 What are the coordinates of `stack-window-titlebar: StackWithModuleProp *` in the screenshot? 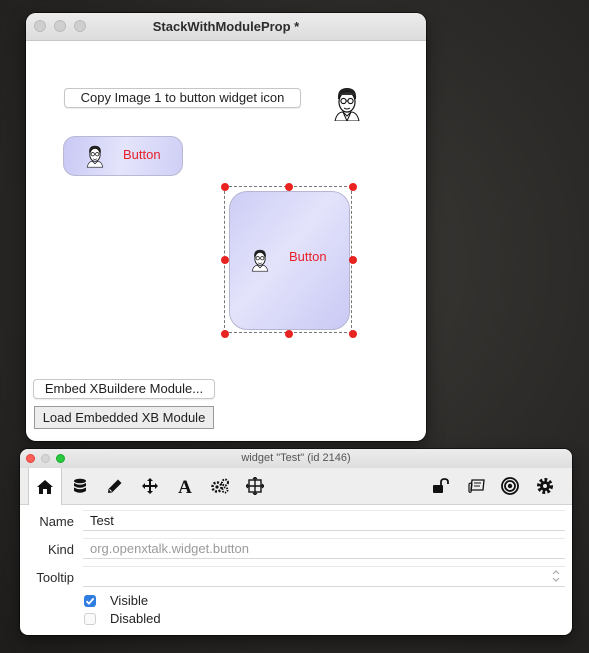 It's located at (226, 27).